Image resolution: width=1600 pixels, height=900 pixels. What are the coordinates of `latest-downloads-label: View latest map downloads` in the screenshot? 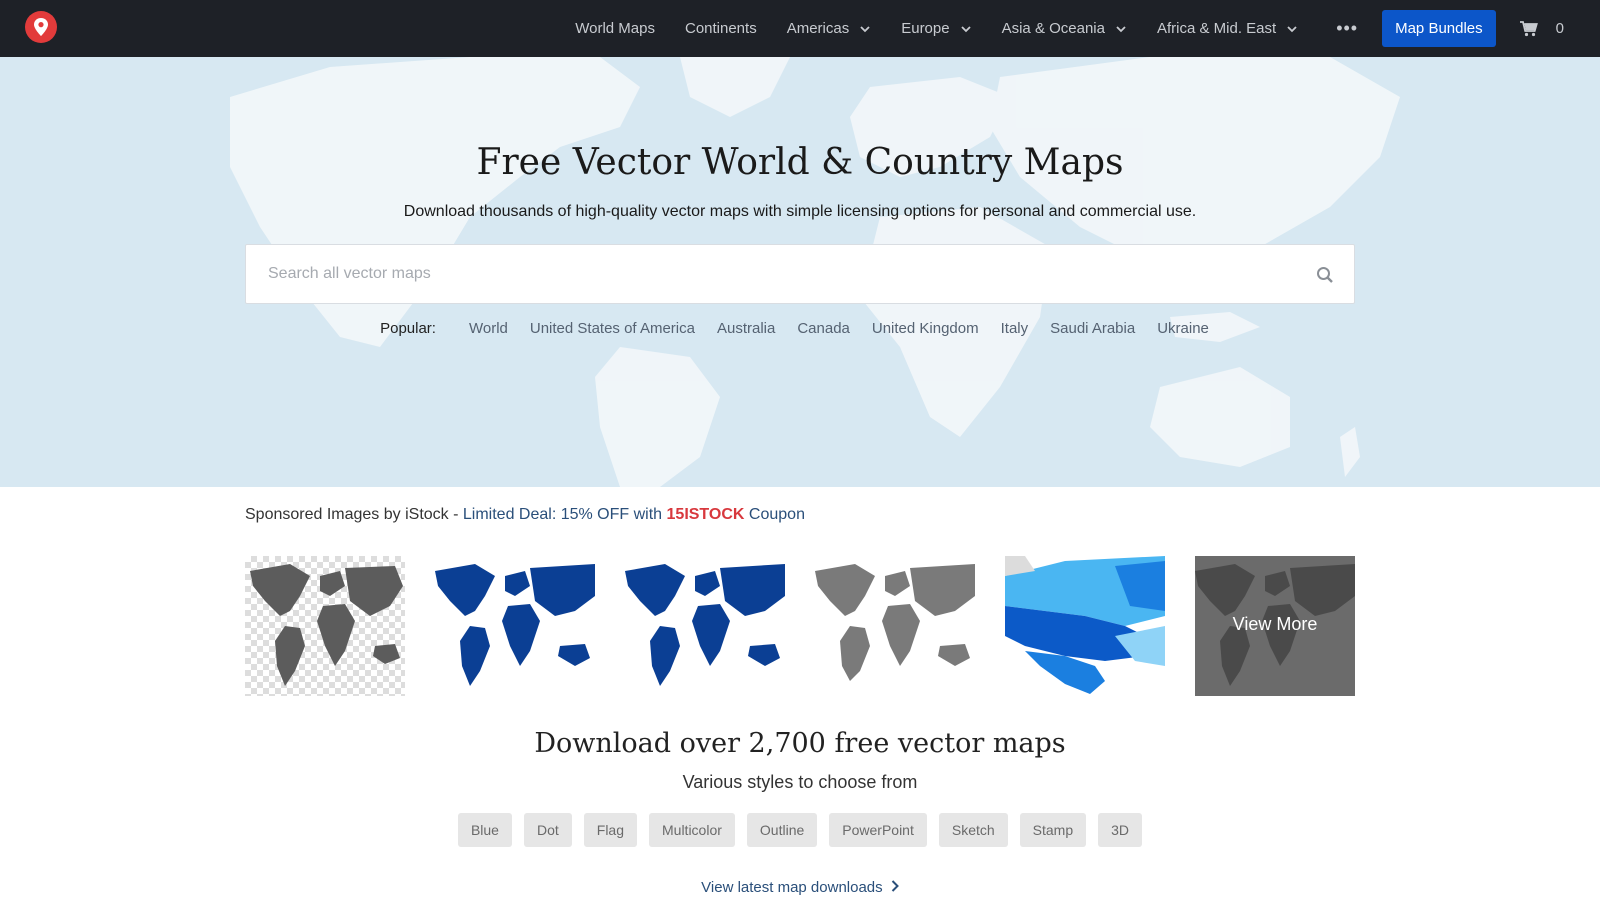 It's located at (792, 887).